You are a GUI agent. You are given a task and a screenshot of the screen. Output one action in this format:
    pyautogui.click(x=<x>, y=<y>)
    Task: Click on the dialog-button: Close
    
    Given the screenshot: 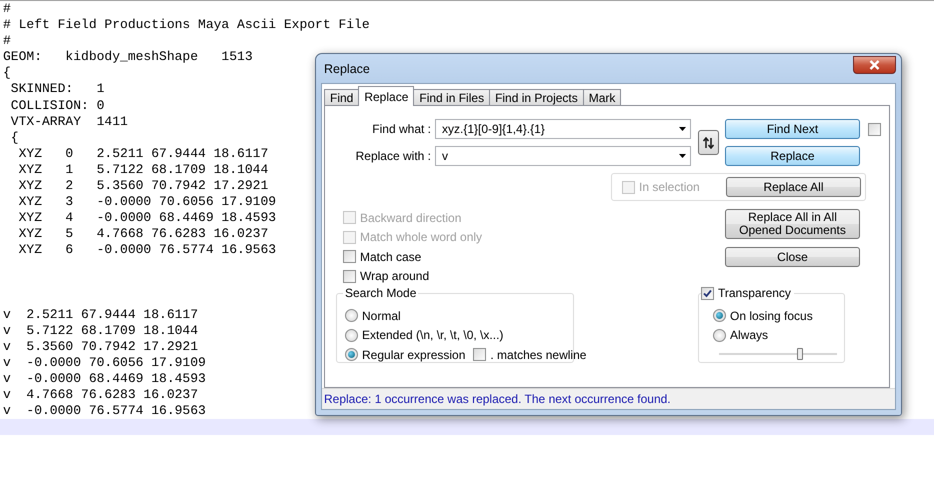 What is the action you would take?
    pyautogui.click(x=792, y=257)
    